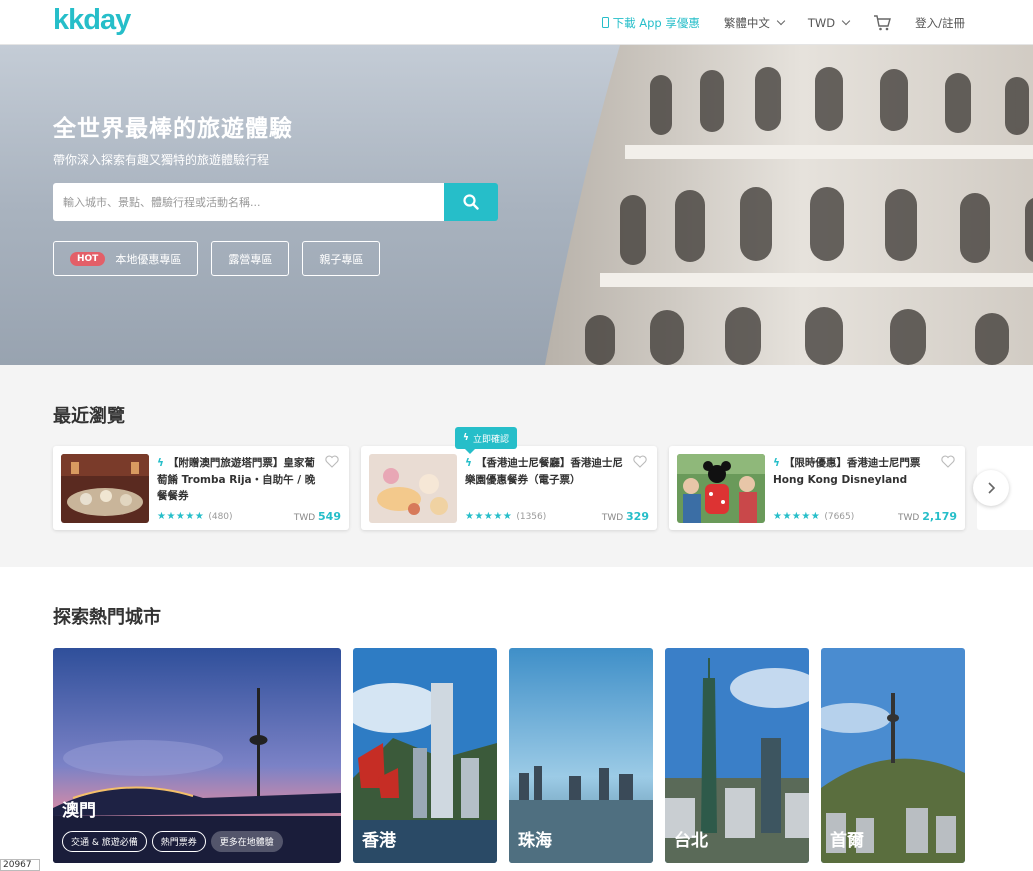 This screenshot has width=1033, height=871. What do you see at coordinates (92, 20) in the screenshot?
I see `kkday-logo: kkday` at bounding box center [92, 20].